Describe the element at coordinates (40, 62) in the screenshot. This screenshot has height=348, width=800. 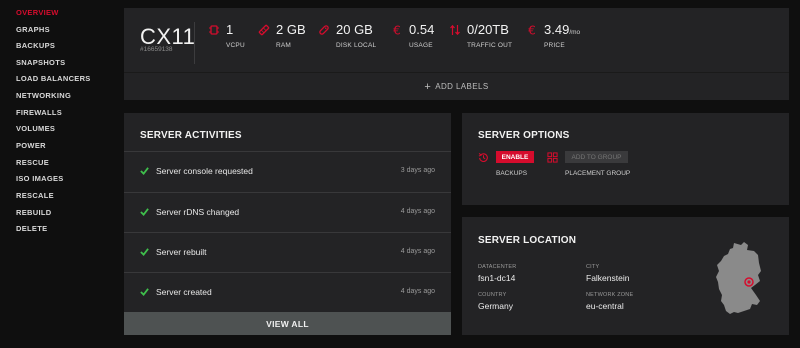
I see `sidebar-item-snapshots: SNAPSHOTS` at that location.